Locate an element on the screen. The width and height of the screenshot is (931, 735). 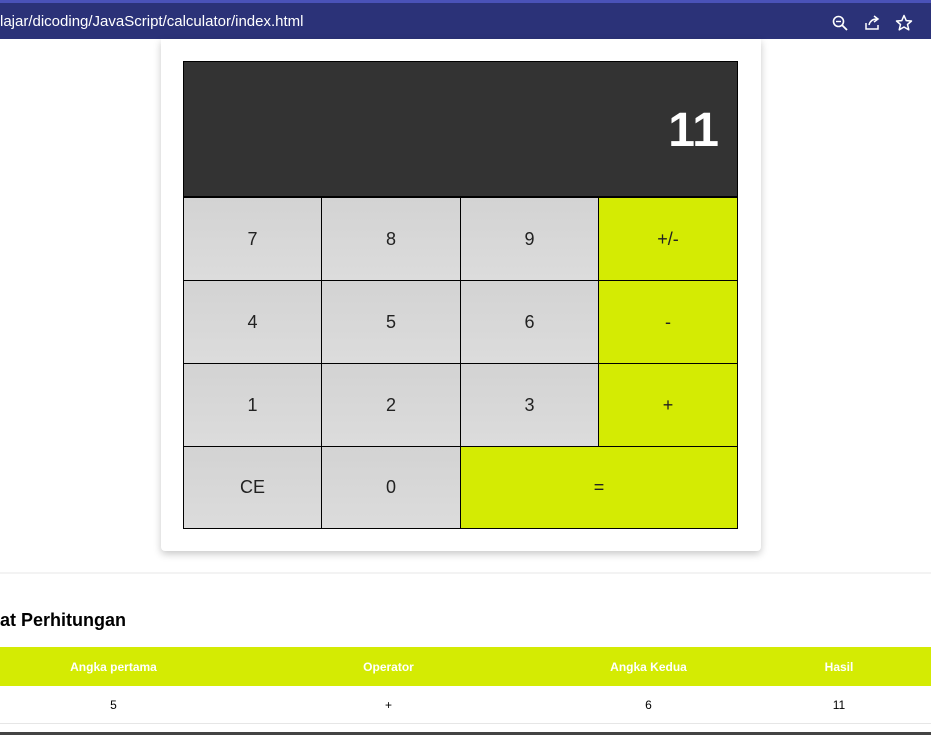
table-row: 5 + 6 11 is located at coordinates (465, 705).